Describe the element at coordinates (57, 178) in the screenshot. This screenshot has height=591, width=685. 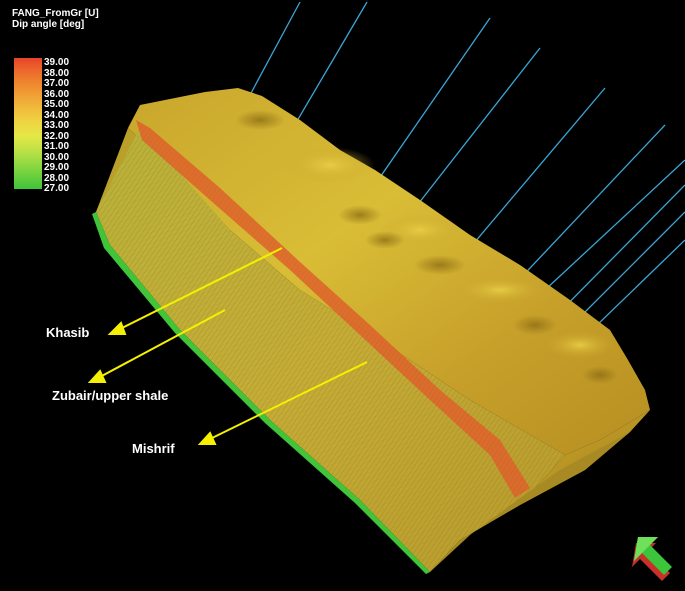
I see `legend-tick: 28.00` at that location.